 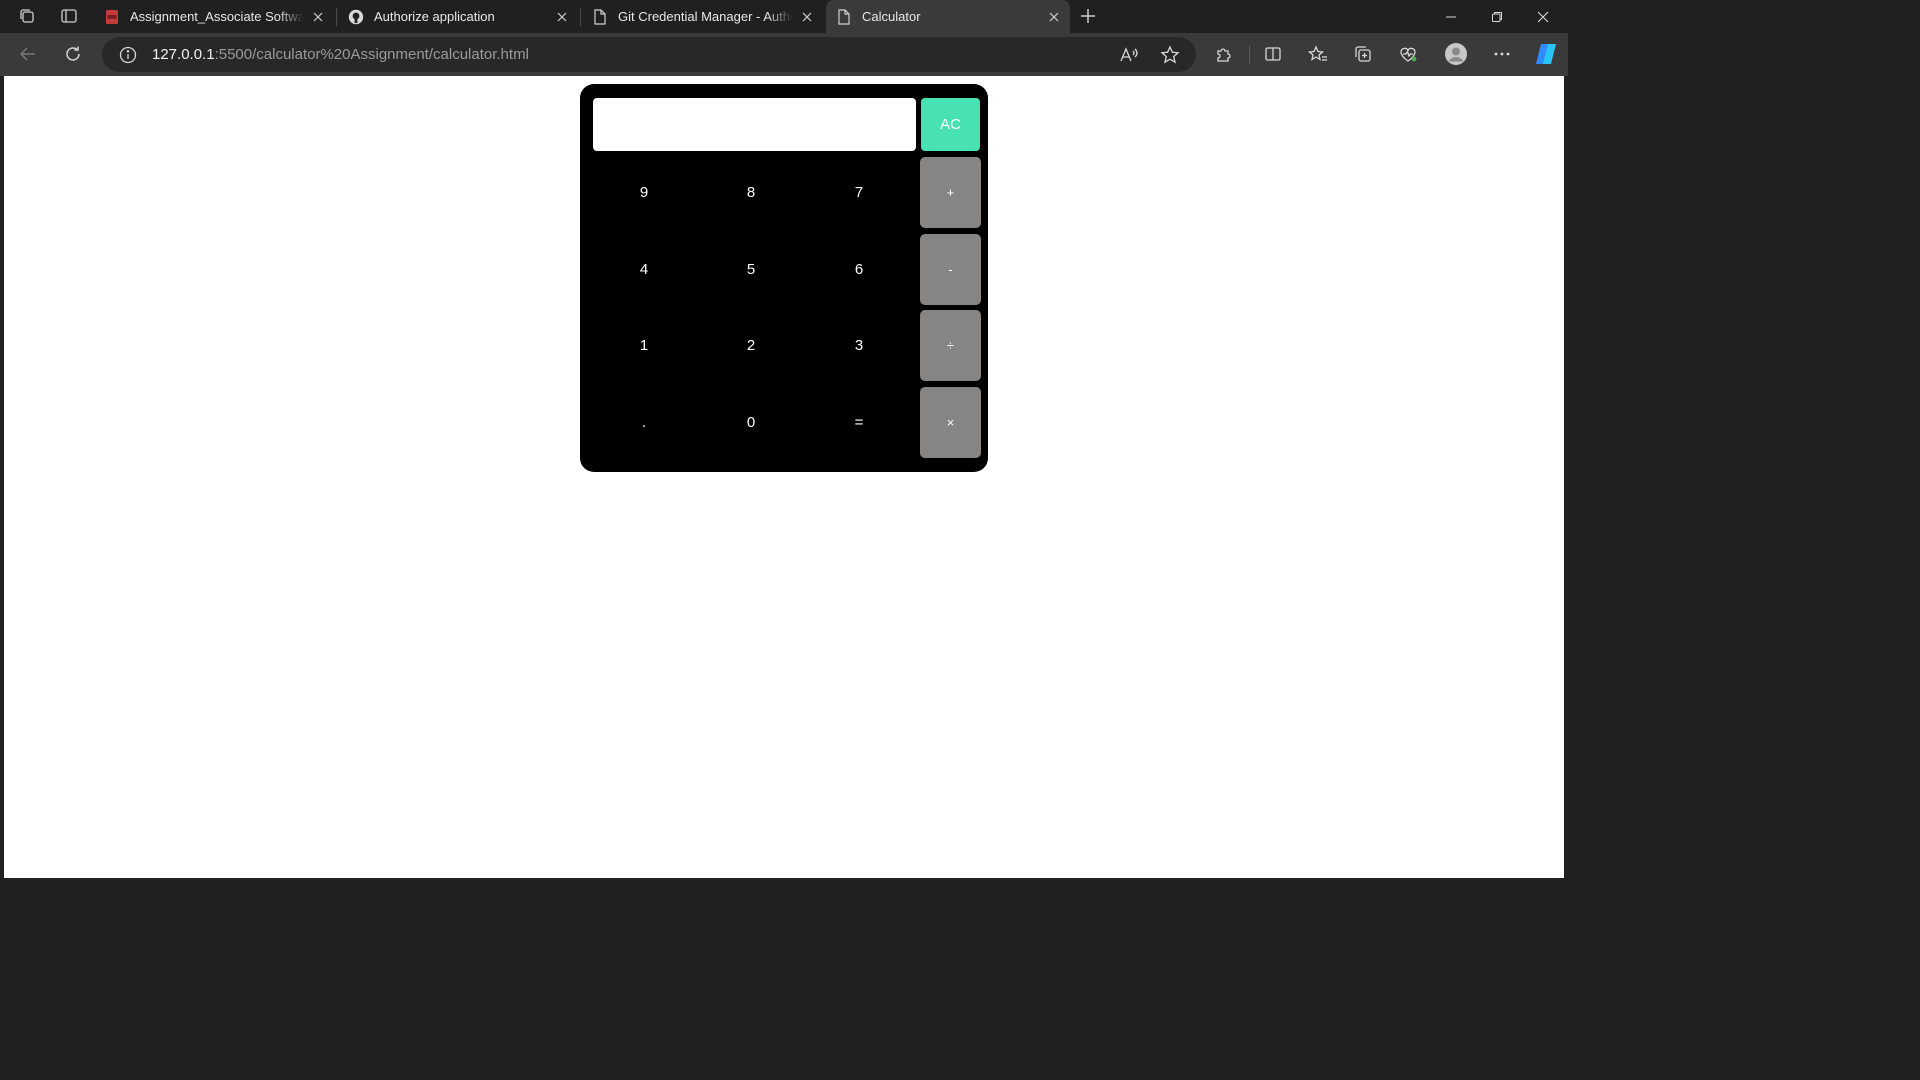 I want to click on back-icon, so click(x=28, y=54).